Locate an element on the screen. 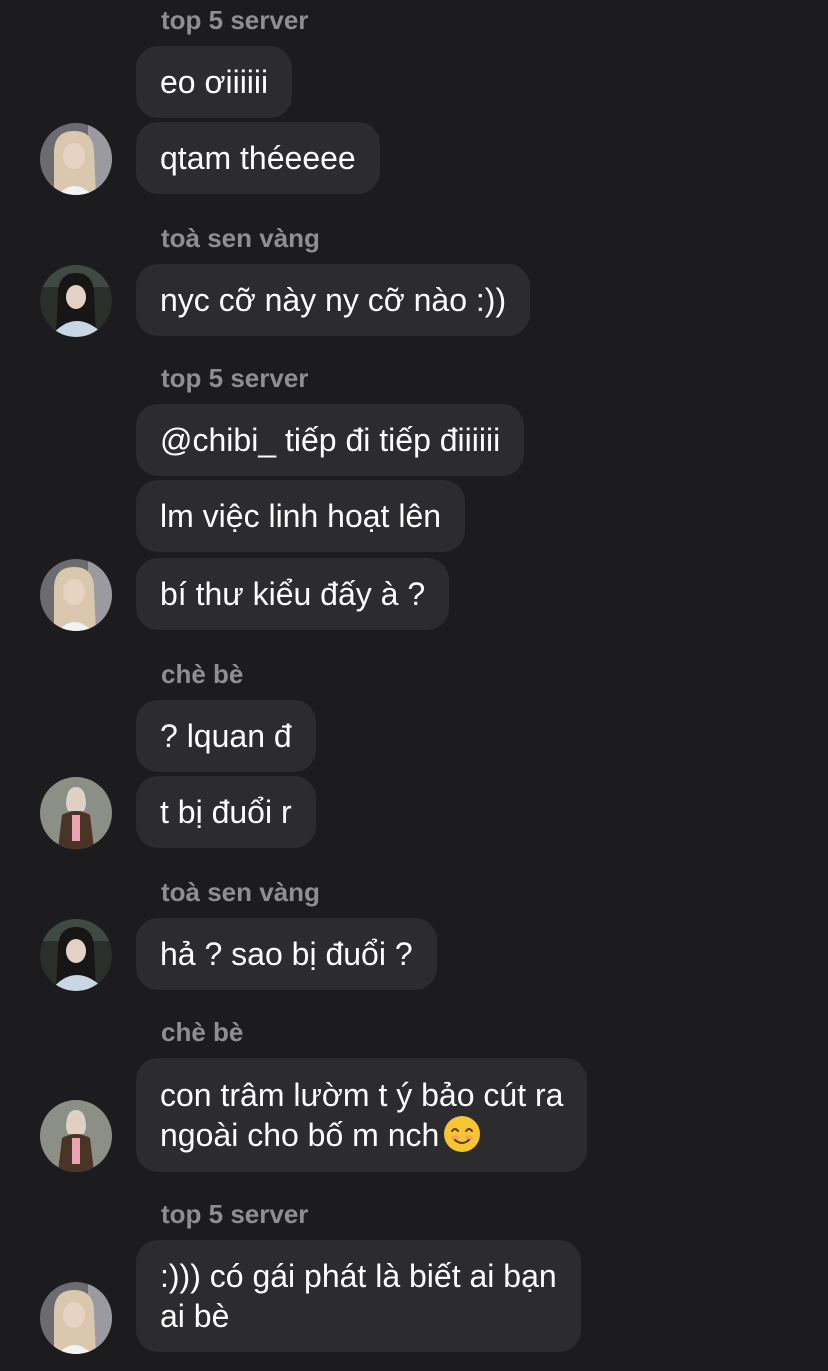  message-bubble: ? lquan đ is located at coordinates (226, 736).